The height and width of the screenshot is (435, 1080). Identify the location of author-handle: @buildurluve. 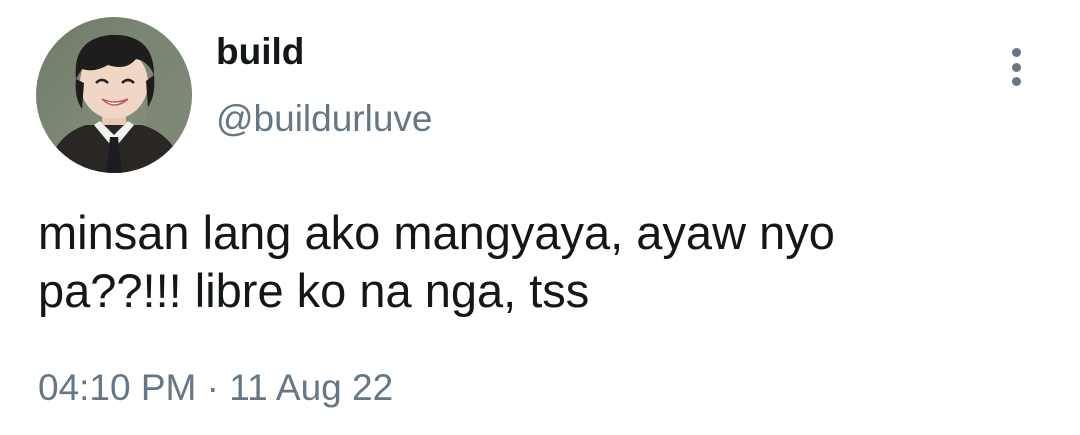
(324, 119).